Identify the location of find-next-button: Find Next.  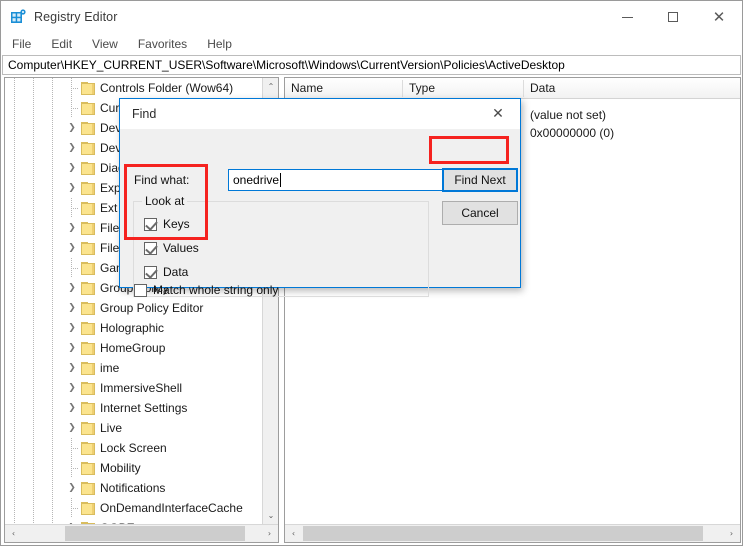
(480, 180).